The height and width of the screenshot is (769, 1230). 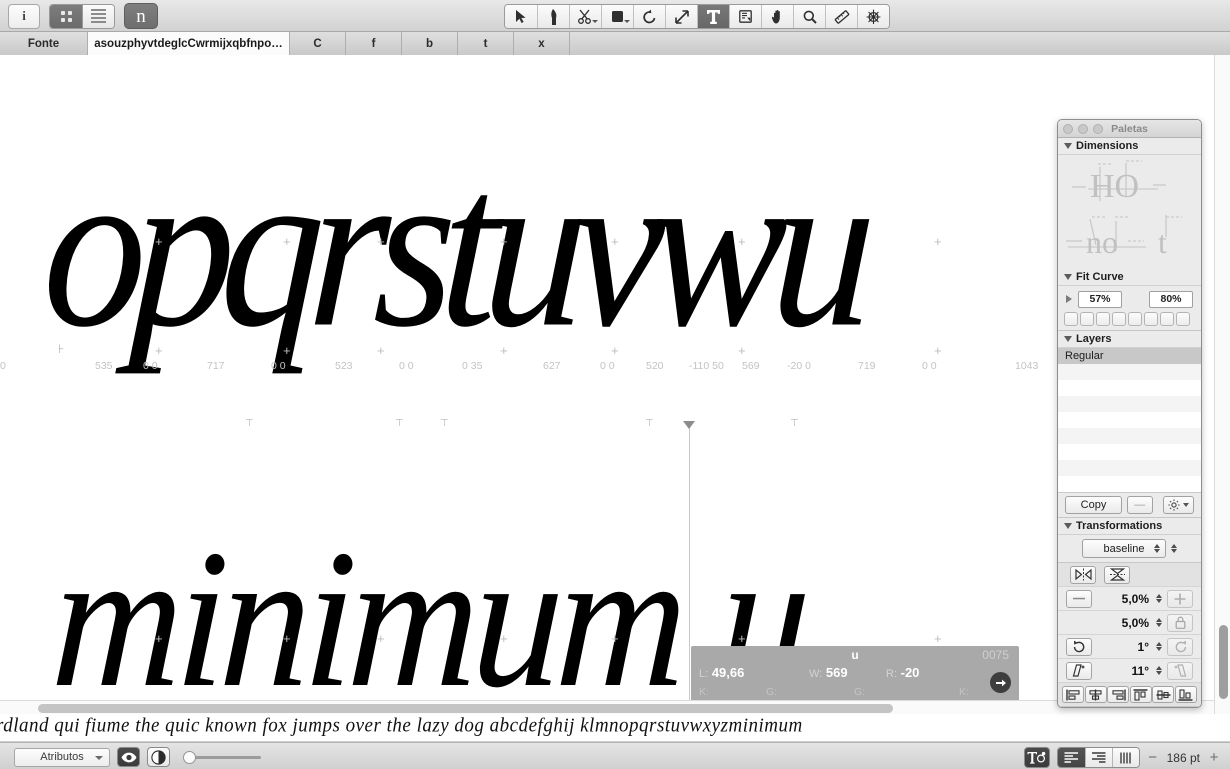 What do you see at coordinates (374, 43) in the screenshot?
I see `tab-glyph-f: f` at bounding box center [374, 43].